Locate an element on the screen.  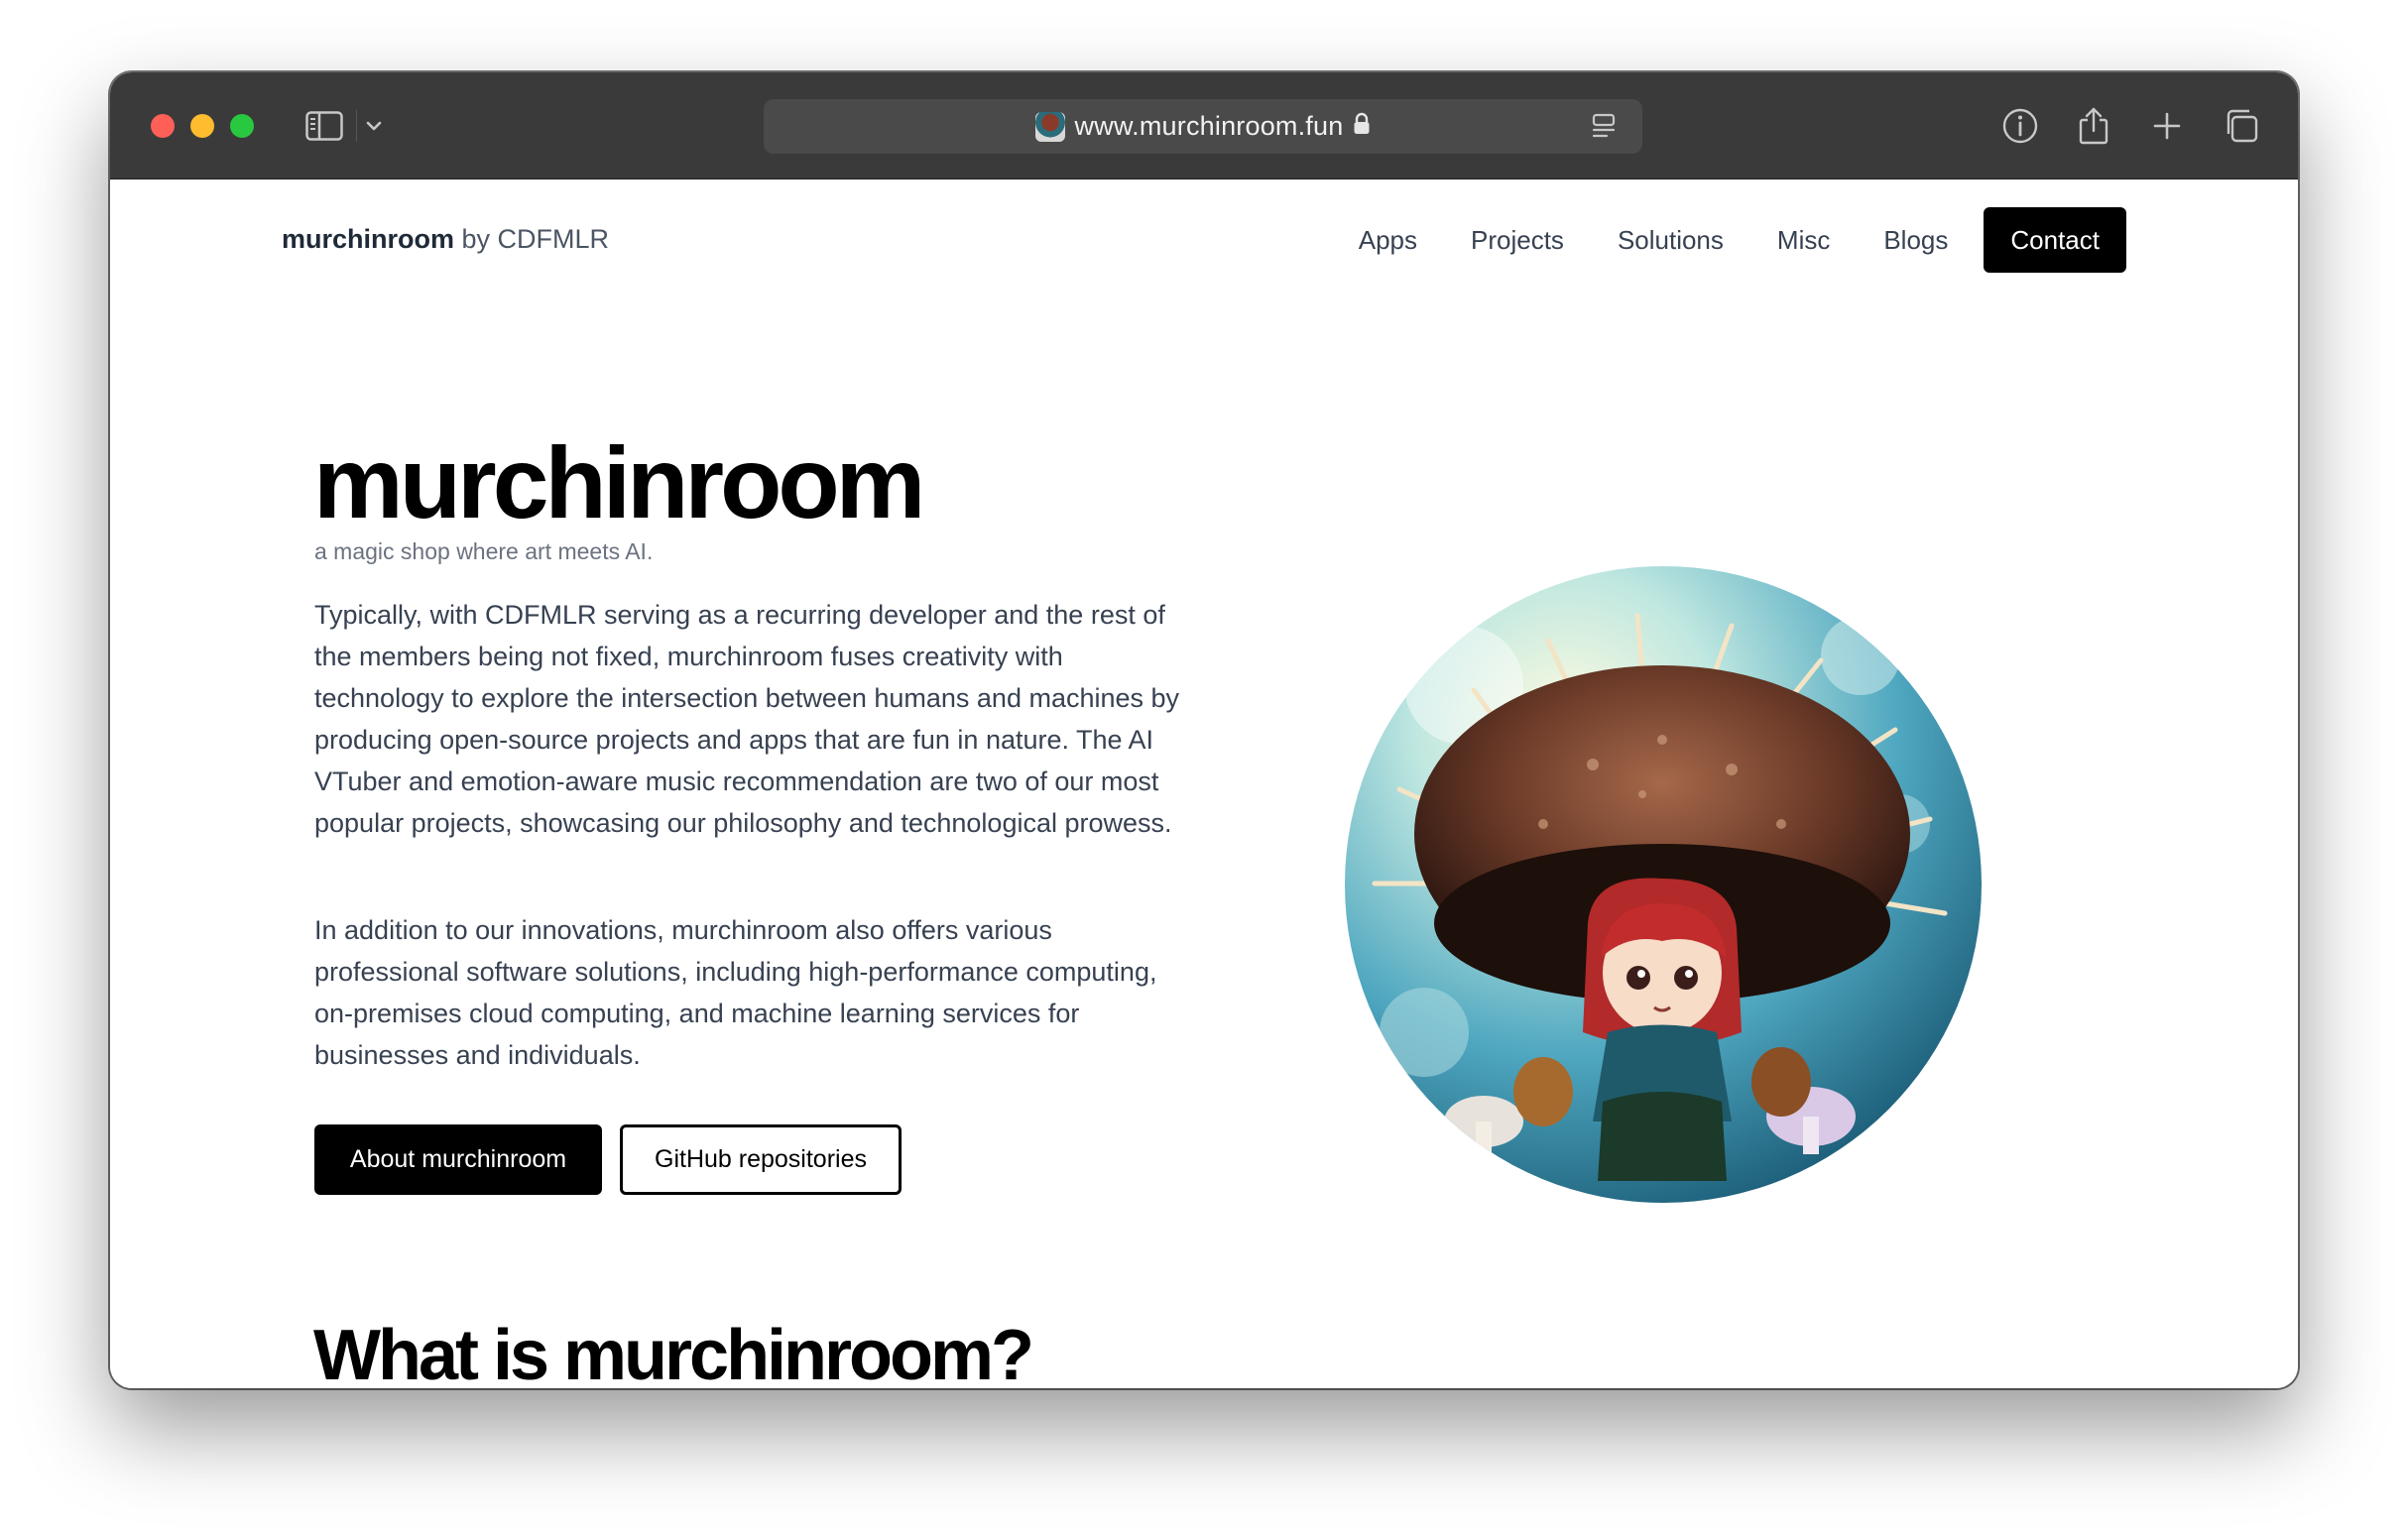
close-window-button is located at coordinates (163, 126).